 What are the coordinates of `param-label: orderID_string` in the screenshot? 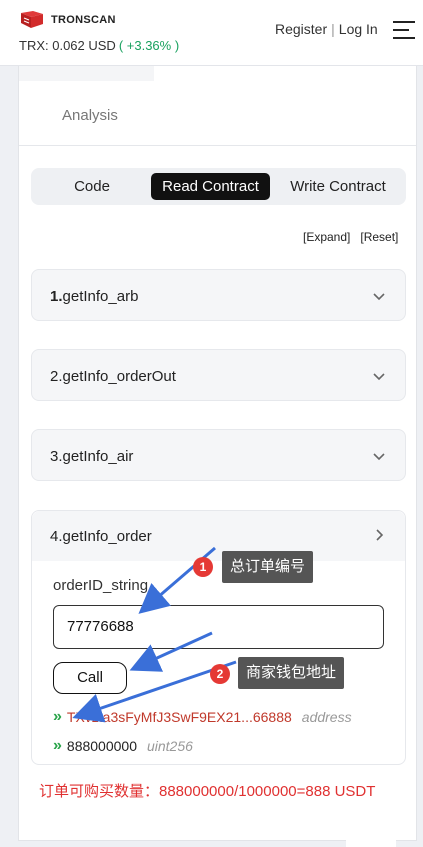 It's located at (101, 585).